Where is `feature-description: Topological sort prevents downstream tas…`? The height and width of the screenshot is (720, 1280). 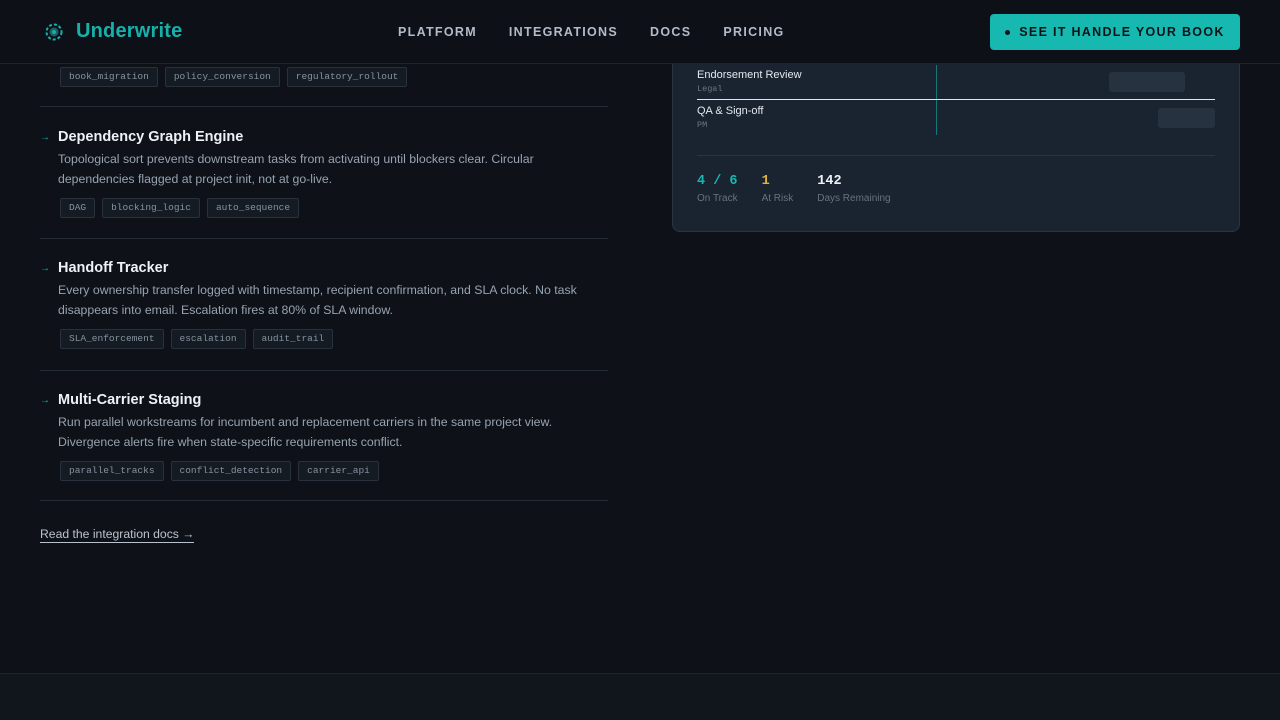 feature-description: Topological sort prevents downstream tas… is located at coordinates (296, 169).